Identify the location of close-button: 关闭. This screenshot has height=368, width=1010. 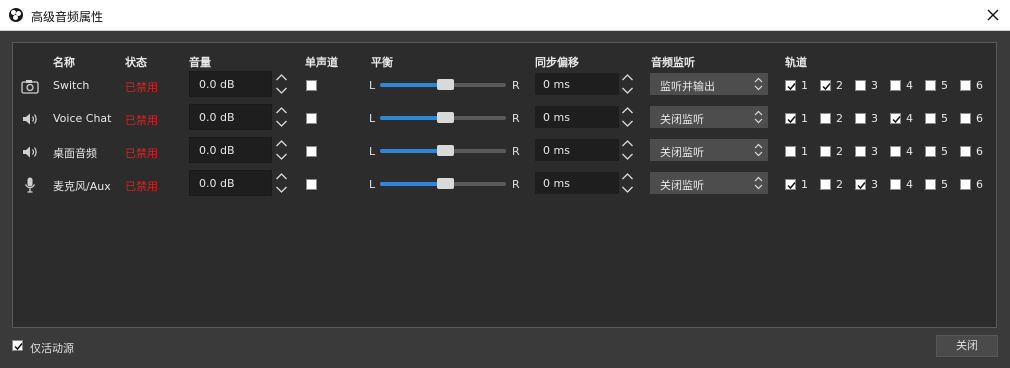
(967, 346).